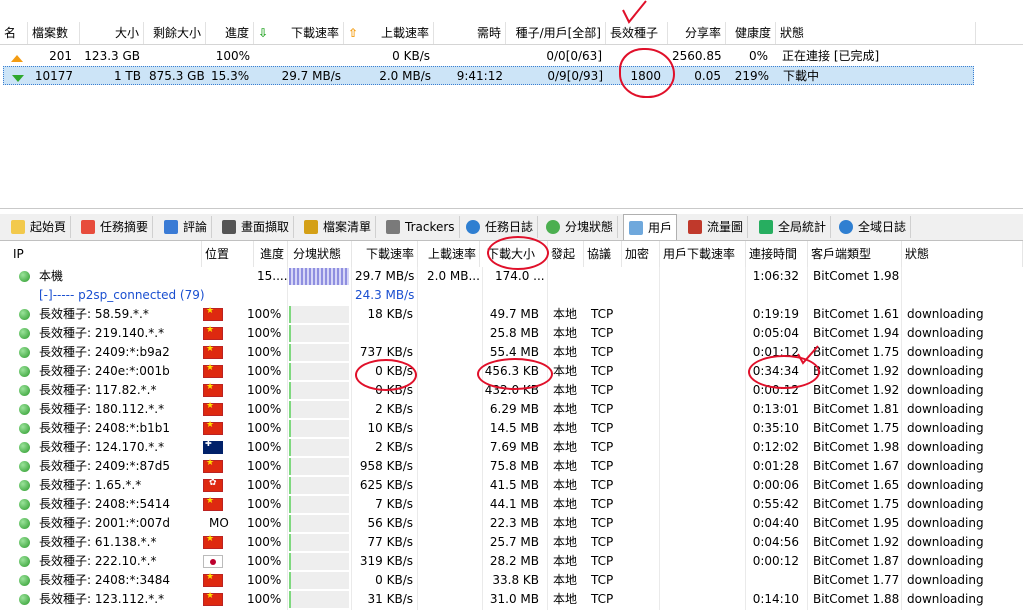 This screenshot has height=610, width=1023. I want to click on col-connected-time: 連接時間, so click(777, 254).